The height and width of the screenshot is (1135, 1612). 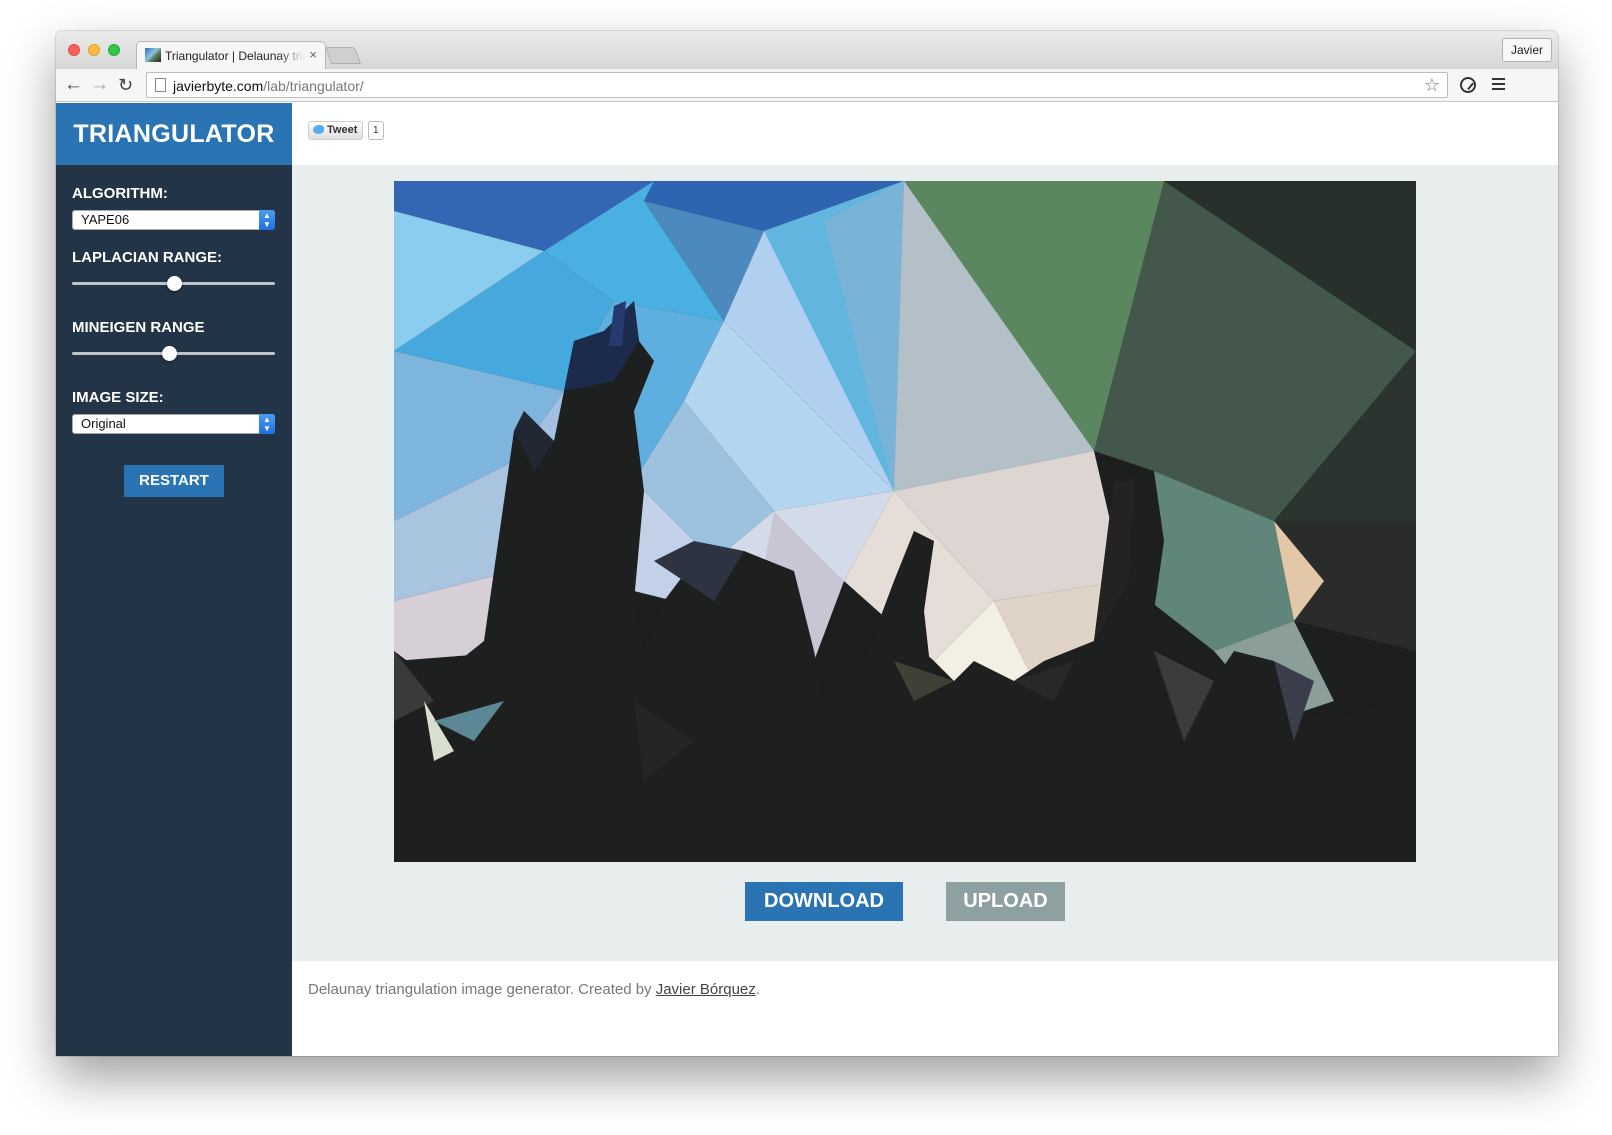 What do you see at coordinates (376, 130) in the screenshot?
I see `tweet-count: 1` at bounding box center [376, 130].